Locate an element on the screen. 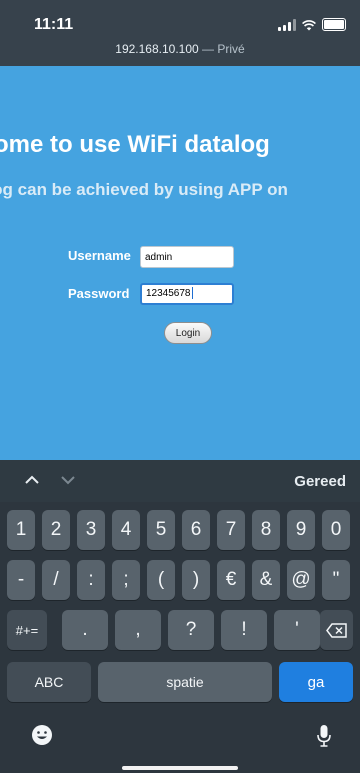  key-quote: " is located at coordinates (336, 580).